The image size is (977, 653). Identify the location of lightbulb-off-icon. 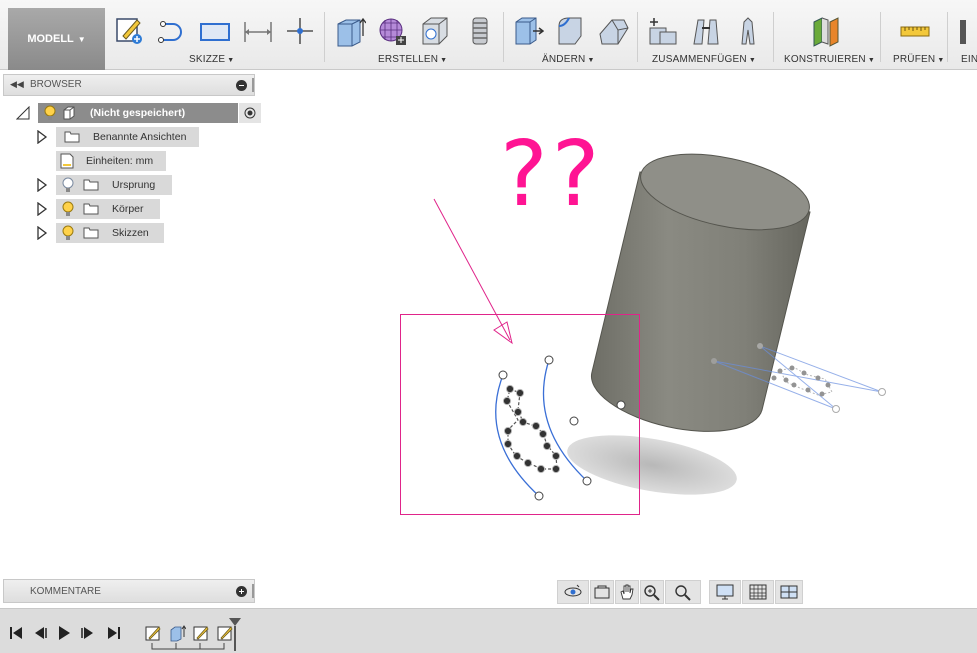
(68, 185).